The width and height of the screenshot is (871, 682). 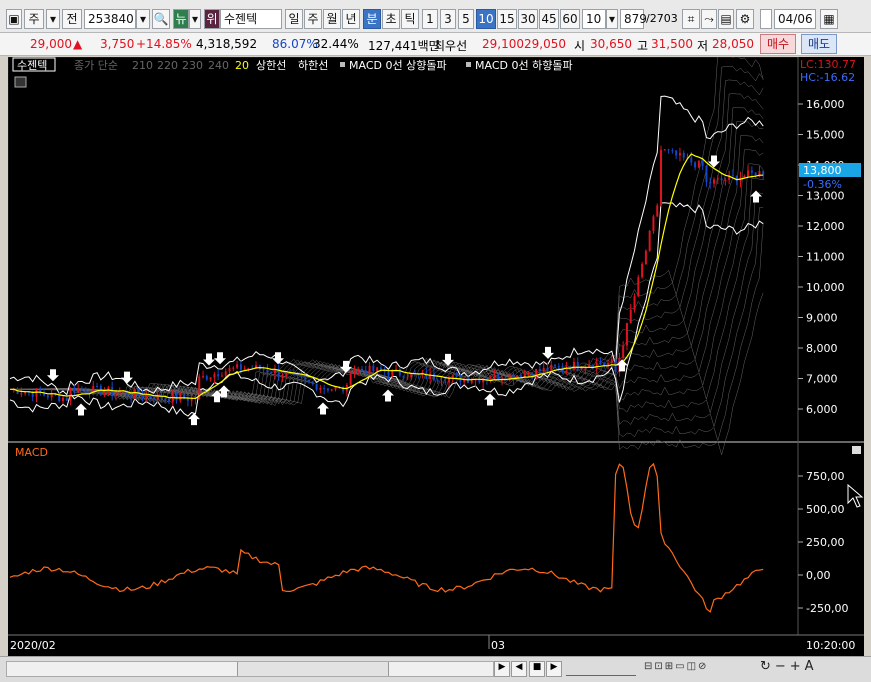 What do you see at coordinates (594, 19) in the screenshot?
I see `interval-input: 10` at bounding box center [594, 19].